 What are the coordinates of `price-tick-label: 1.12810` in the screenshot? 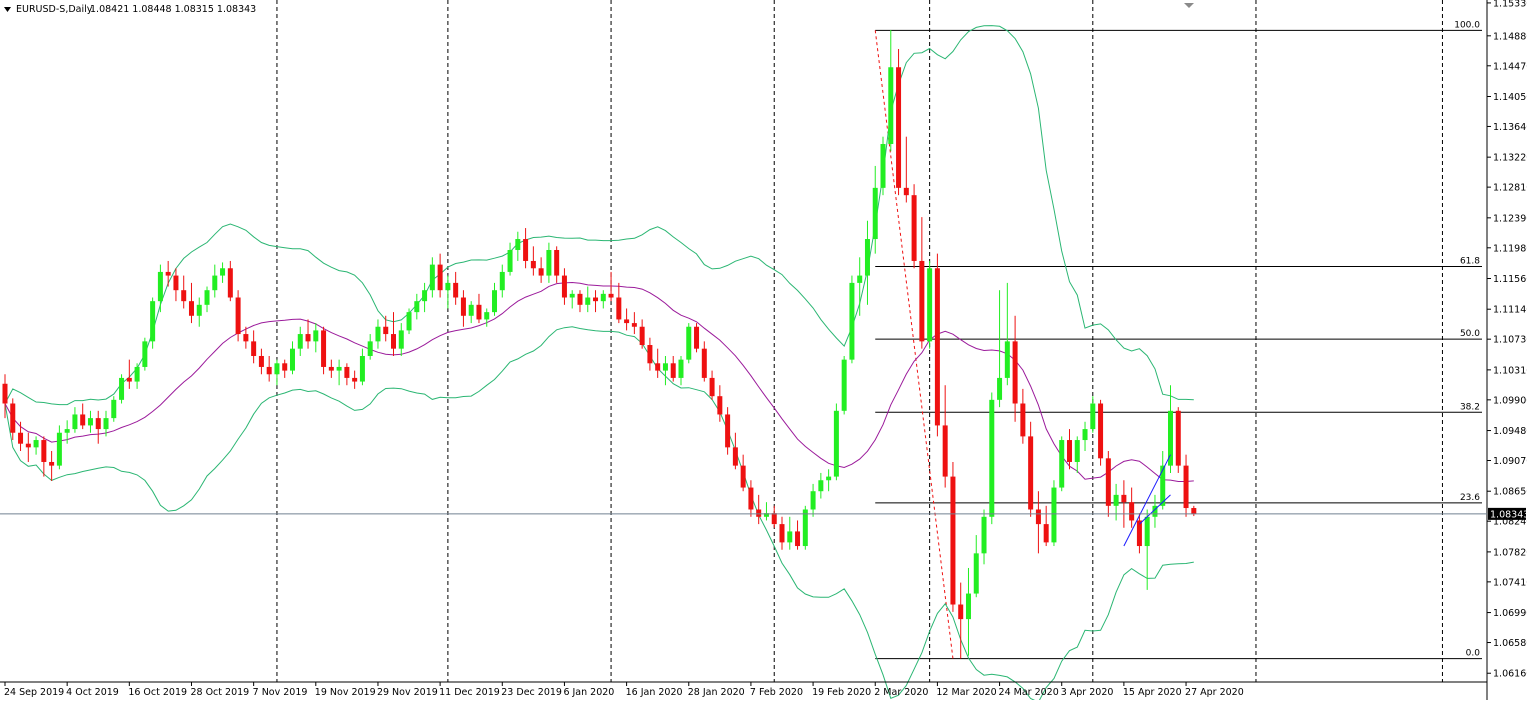 It's located at (1510, 188).